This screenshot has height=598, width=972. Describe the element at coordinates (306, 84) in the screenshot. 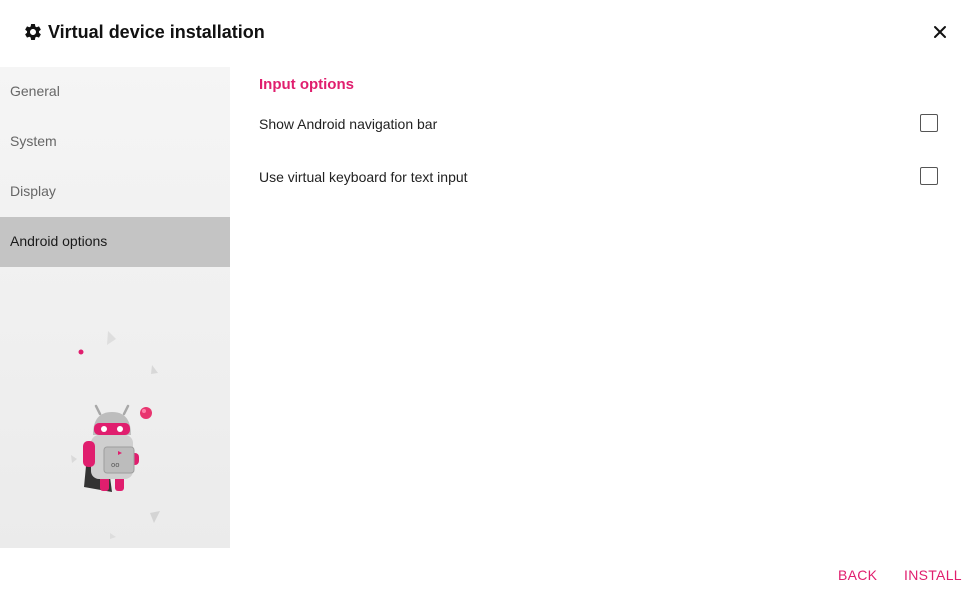

I see `section-title: Input options` at that location.